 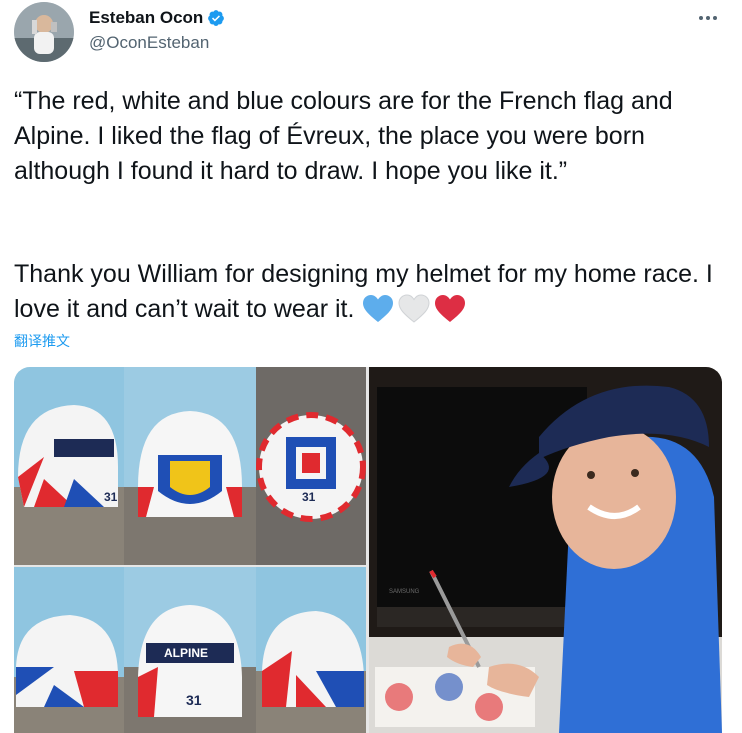 I want to click on helmet-image: ALPINE 31, so click(x=190, y=650).